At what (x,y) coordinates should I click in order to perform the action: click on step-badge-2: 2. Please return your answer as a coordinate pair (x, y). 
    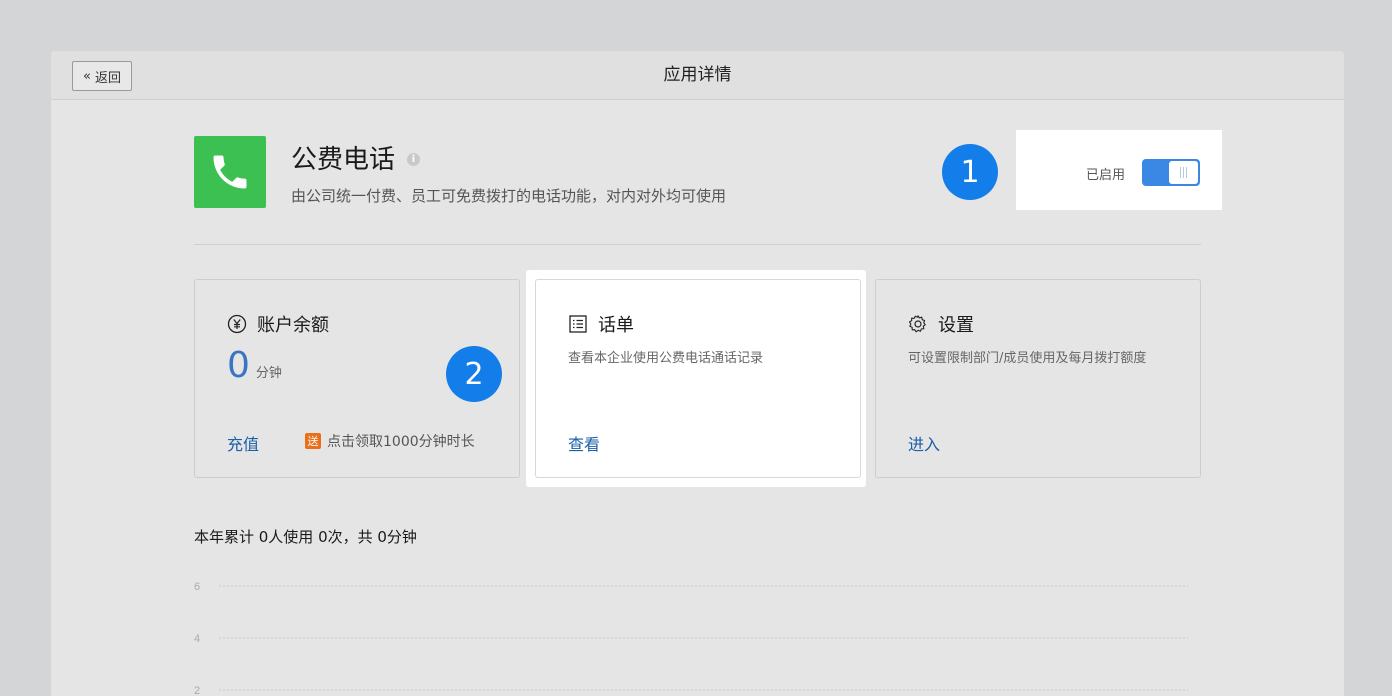
    Looking at the image, I should click on (474, 374).